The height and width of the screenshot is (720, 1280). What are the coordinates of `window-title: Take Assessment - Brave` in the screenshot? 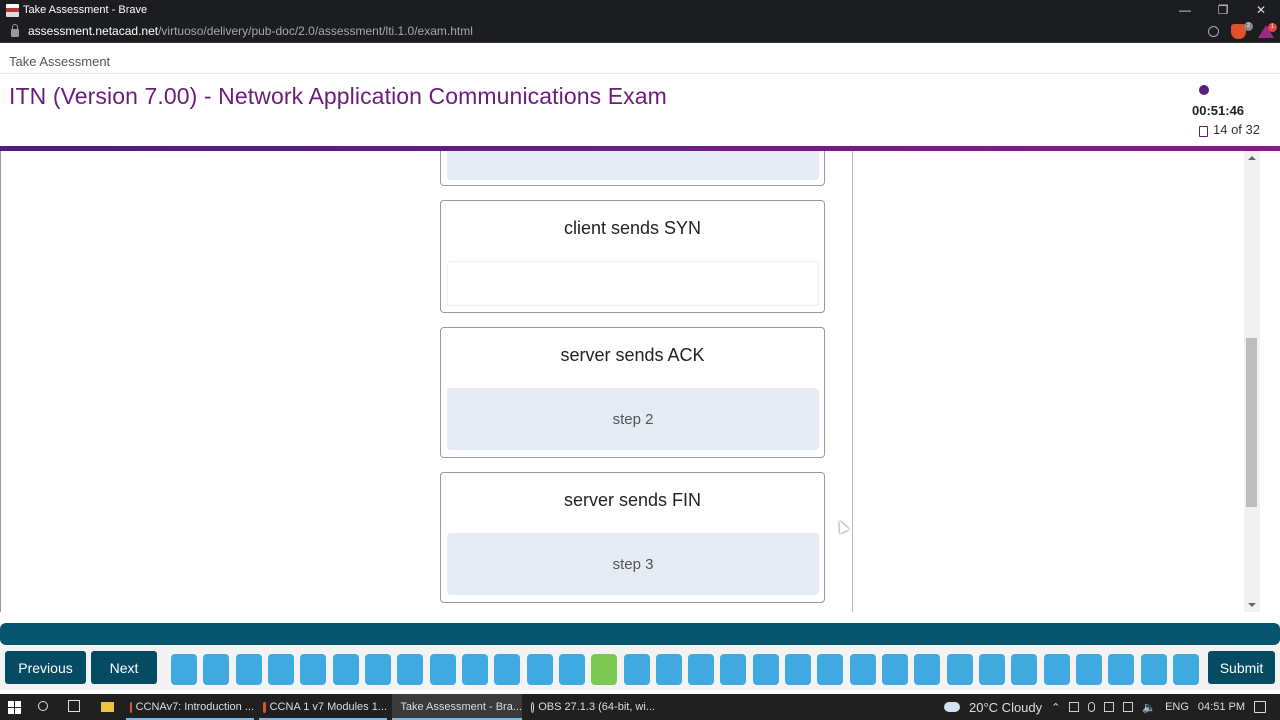 It's located at (85, 10).